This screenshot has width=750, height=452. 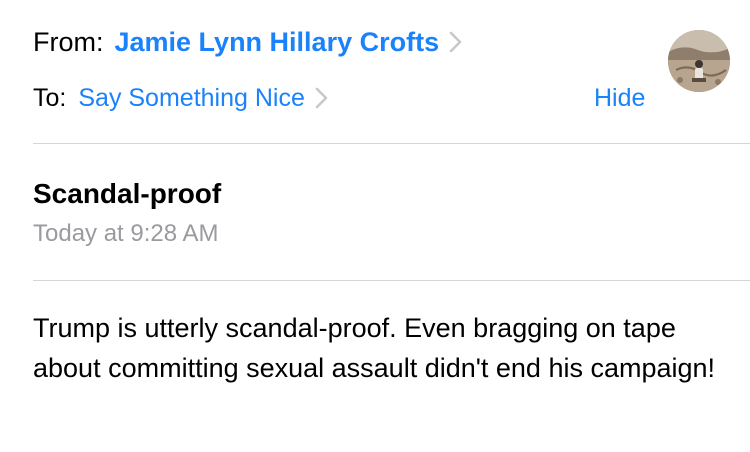 I want to click on hide-details-button: Hide, so click(x=619, y=98).